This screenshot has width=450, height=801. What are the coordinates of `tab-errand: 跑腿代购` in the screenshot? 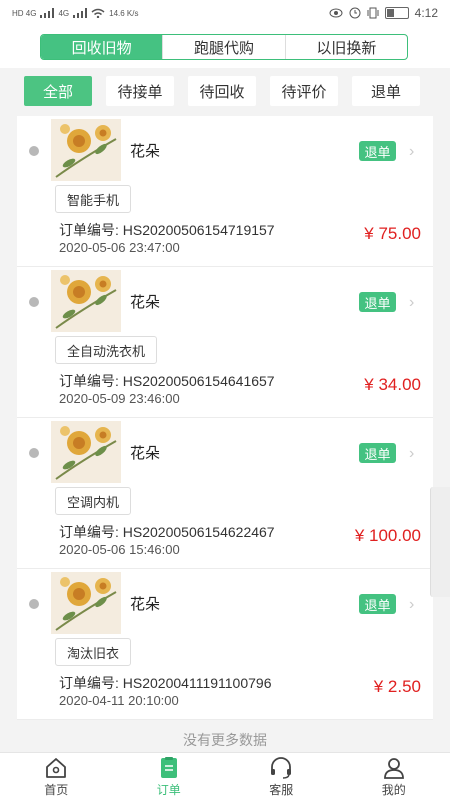 It's located at (223, 47).